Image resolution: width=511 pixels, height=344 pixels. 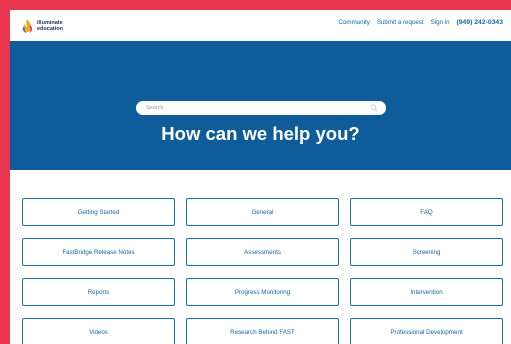 What do you see at coordinates (400, 22) in the screenshot?
I see `nav-submit-request-link: Submit a request` at bounding box center [400, 22].